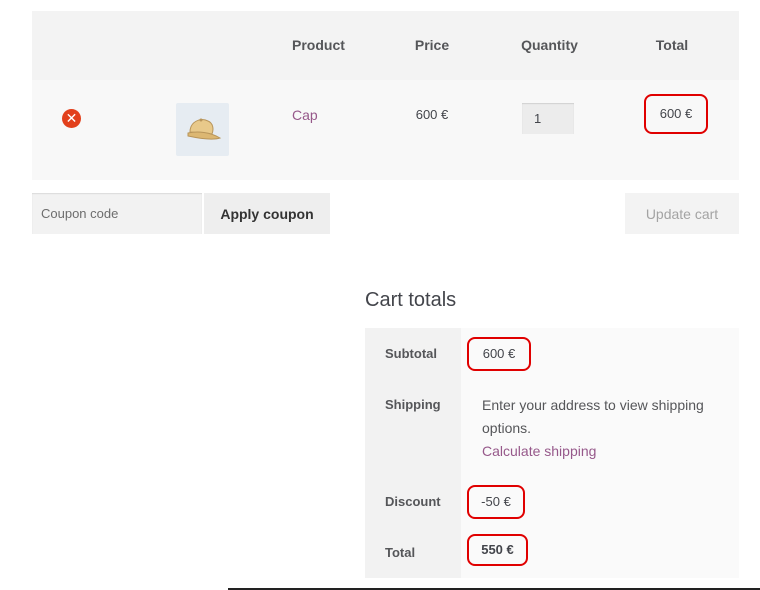 The width and height of the screenshot is (760, 590). Describe the element at coordinates (411, 353) in the screenshot. I see `subtotal-label: Subtotal` at that location.